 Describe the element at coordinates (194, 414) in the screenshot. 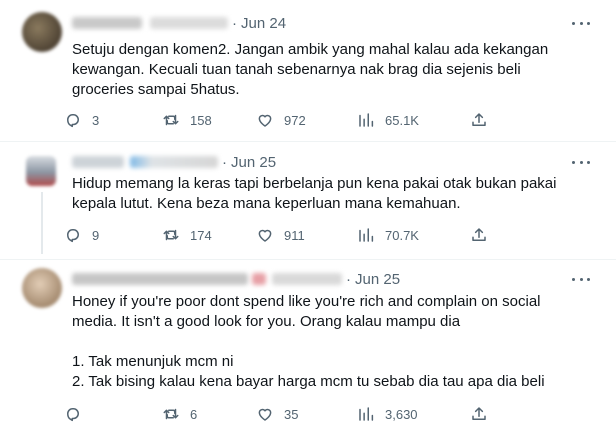

I see `retweet-count: 6` at that location.